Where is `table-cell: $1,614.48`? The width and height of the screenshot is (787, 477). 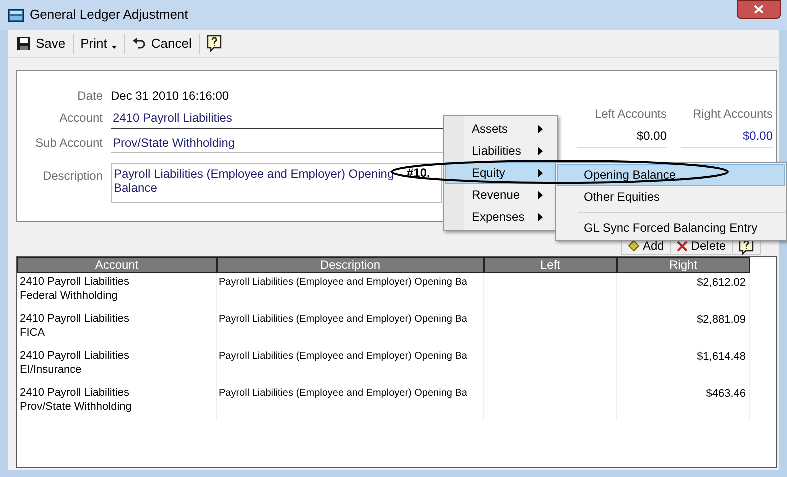 table-cell: $1,614.48 is located at coordinates (683, 365).